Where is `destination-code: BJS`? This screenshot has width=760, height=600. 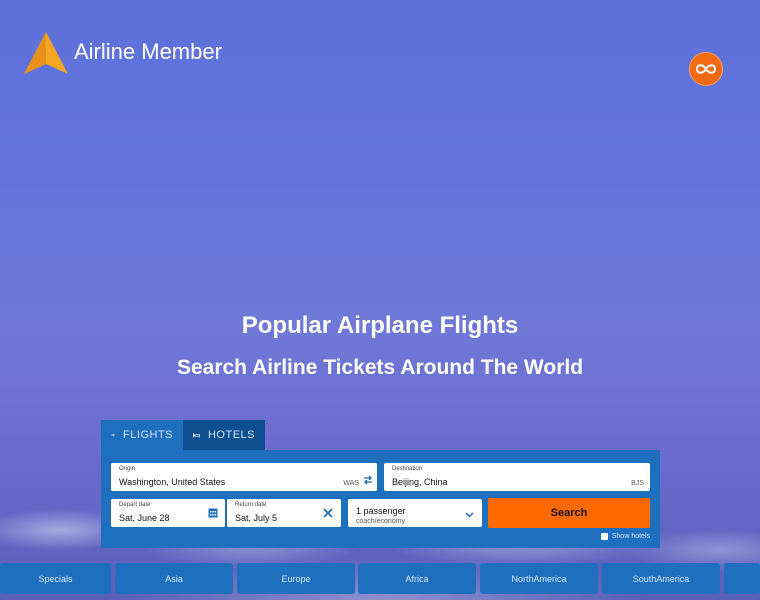 destination-code: BJS is located at coordinates (637, 483).